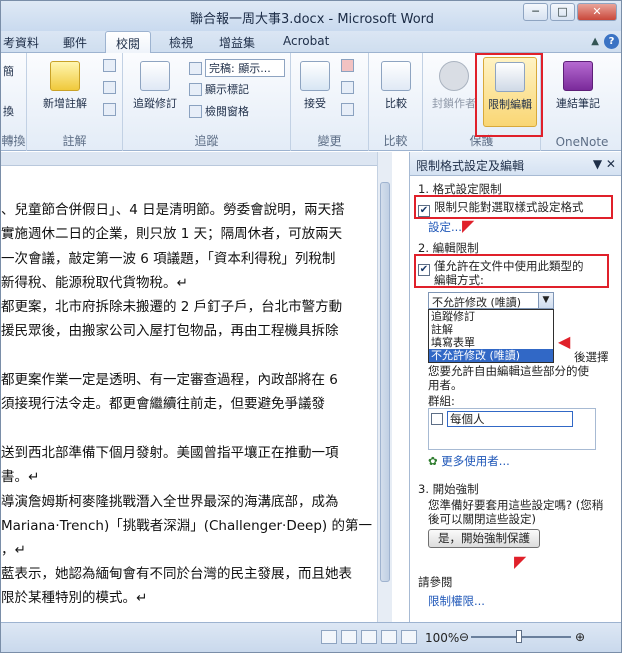  What do you see at coordinates (369, 637) in the screenshot?
I see `web-layout-icon` at bounding box center [369, 637].